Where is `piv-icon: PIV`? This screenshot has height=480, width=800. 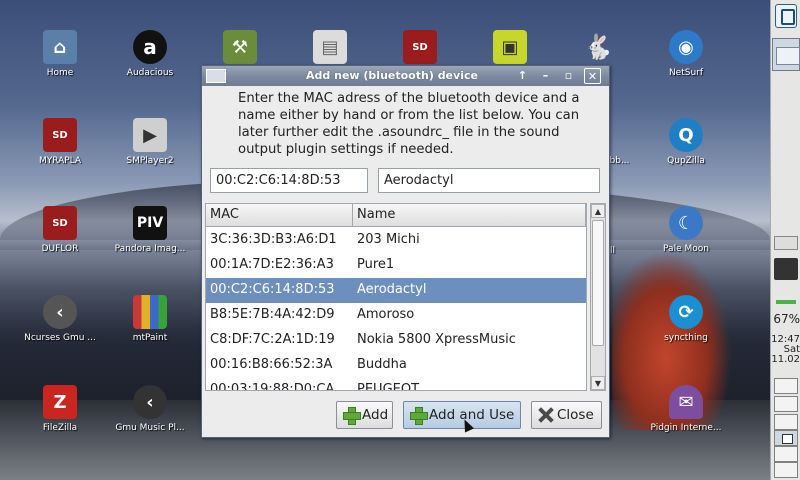 piv-icon: PIV is located at coordinates (150, 223).